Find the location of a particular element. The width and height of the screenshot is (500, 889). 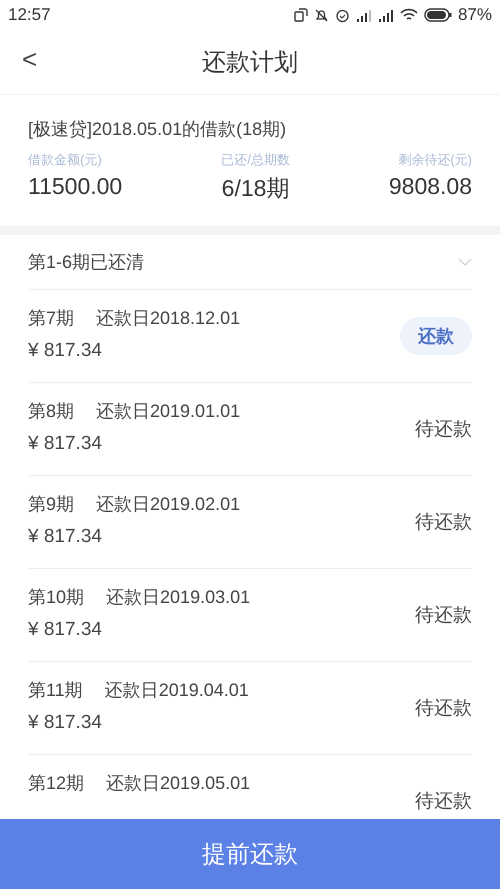

page-title: 还款计划 is located at coordinates (250, 63).